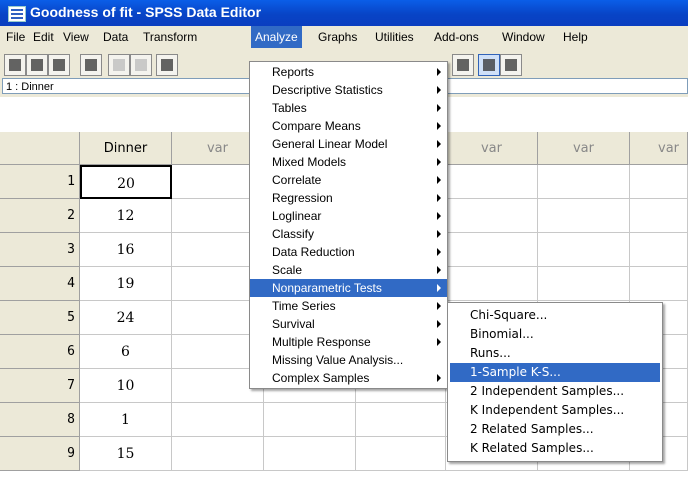 Image resolution: width=688 pixels, height=481 pixels. I want to click on row-header: 8, so click(40, 420).